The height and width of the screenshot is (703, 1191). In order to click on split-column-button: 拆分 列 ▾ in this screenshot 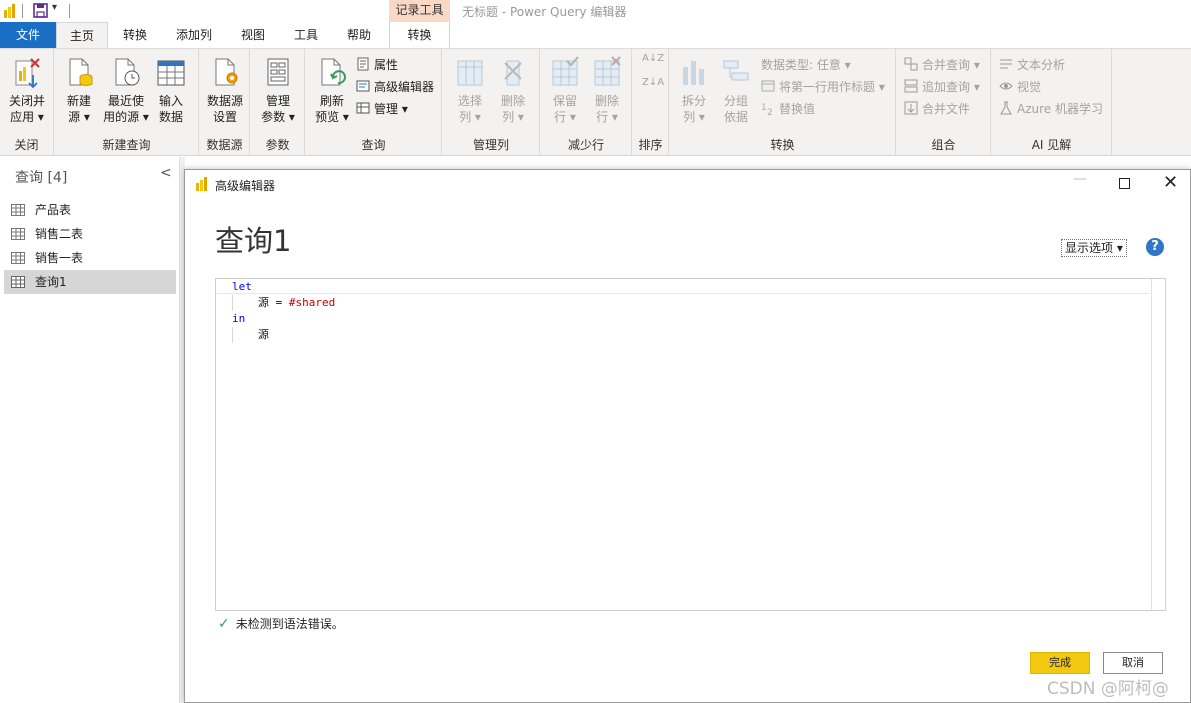, I will do `click(694, 90)`.